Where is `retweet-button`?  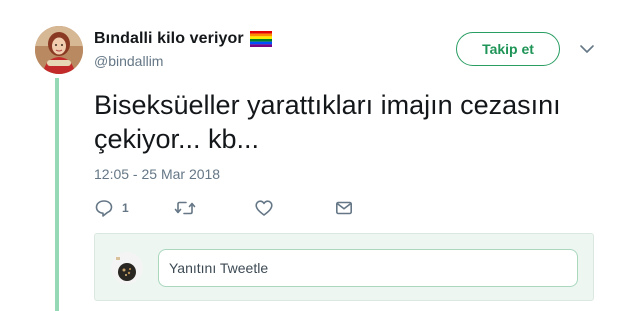
retweet-button is located at coordinates (185, 208).